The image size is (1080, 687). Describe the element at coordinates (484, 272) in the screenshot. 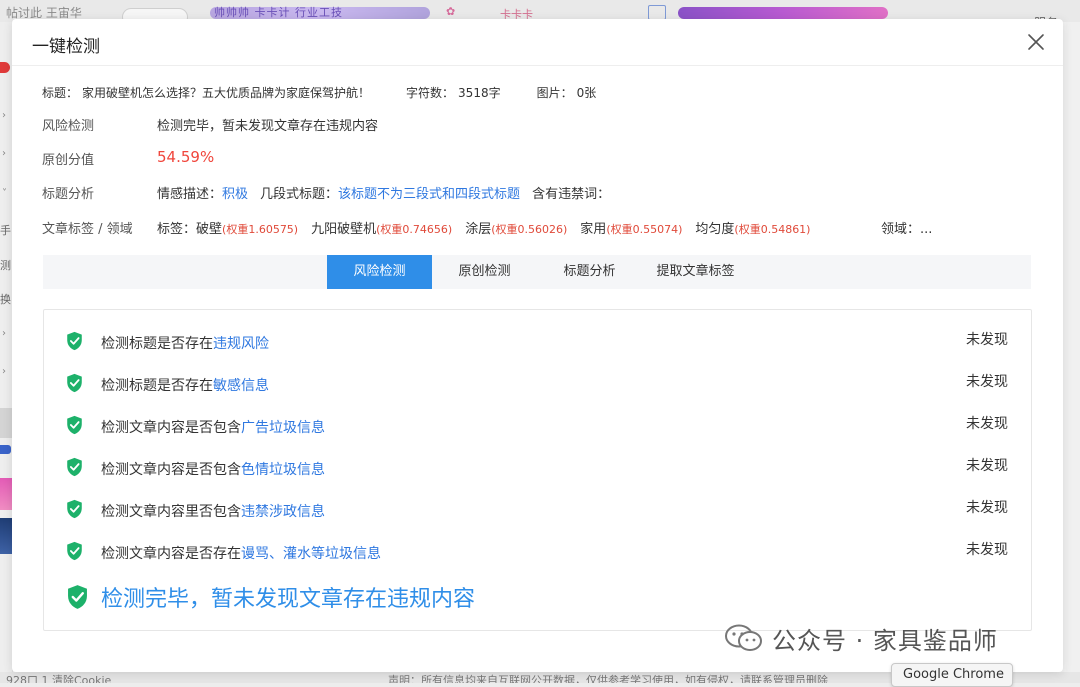

I see `tab-originality: 原创检测` at that location.